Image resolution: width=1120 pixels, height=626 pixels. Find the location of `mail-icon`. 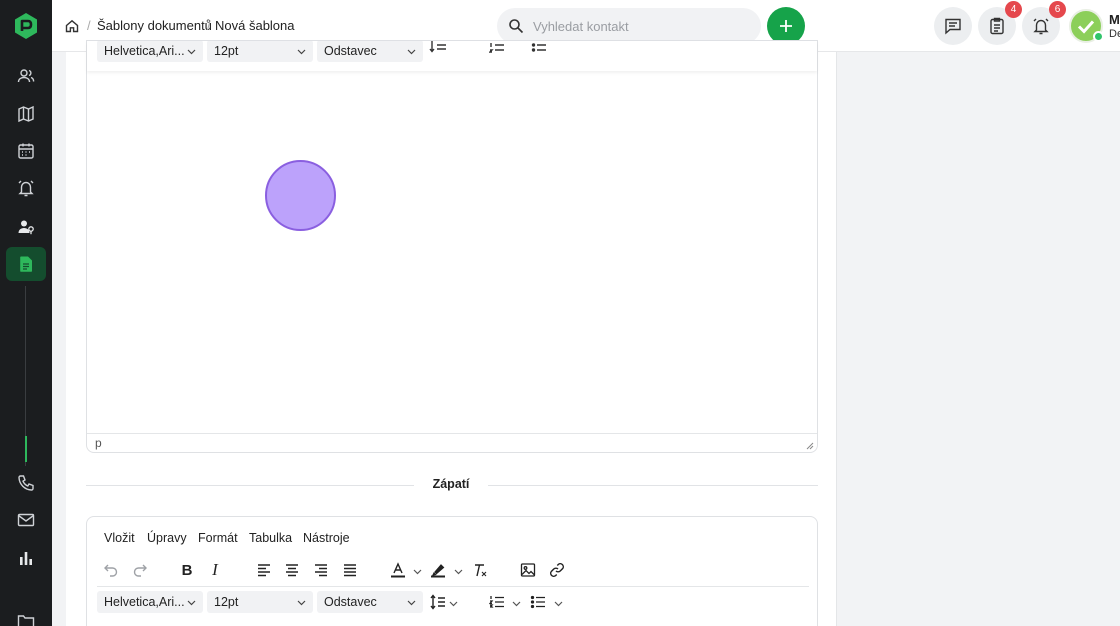

mail-icon is located at coordinates (26, 520).